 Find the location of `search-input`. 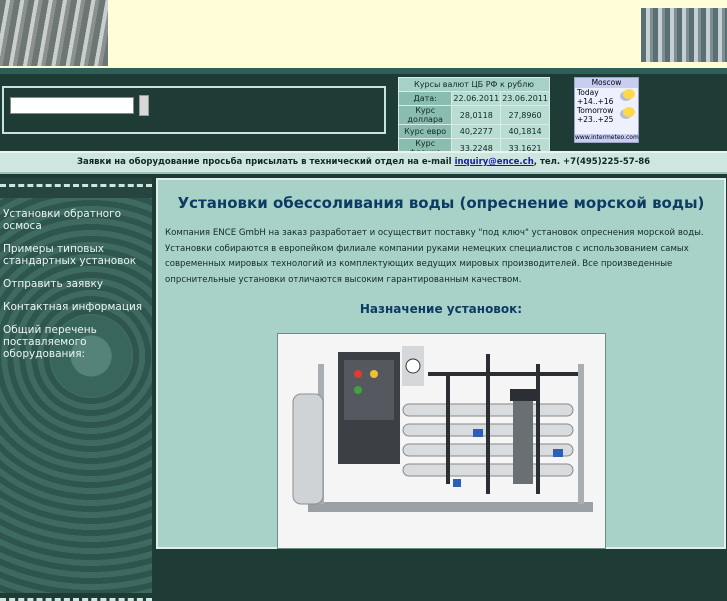

search-input is located at coordinates (72, 105).